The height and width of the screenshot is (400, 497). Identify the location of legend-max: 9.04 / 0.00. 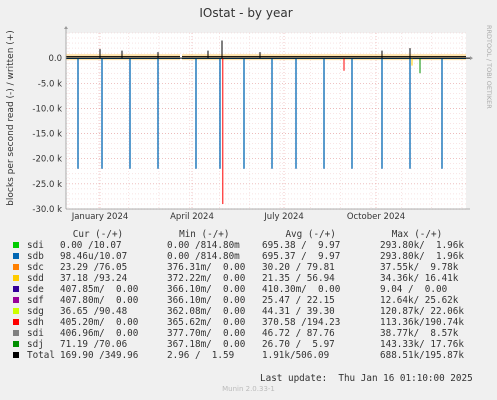
(414, 289).